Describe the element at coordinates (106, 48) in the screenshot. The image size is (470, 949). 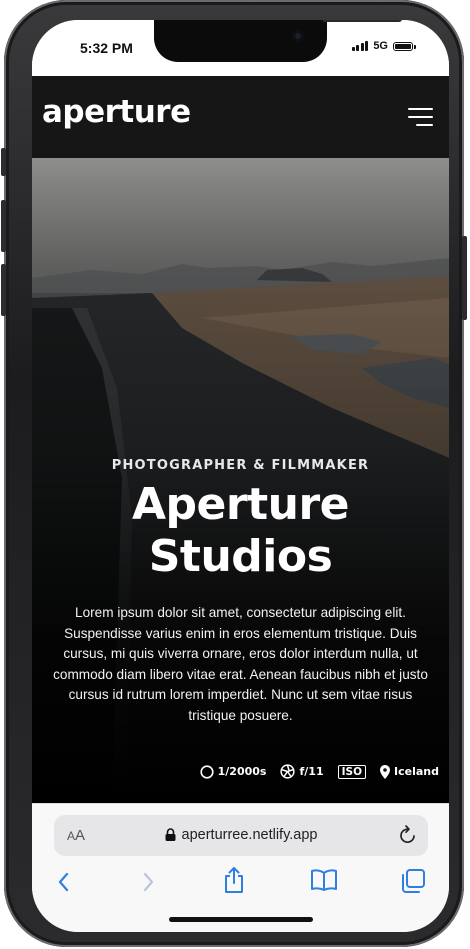
I see `status-time: 5:32 PM` at that location.